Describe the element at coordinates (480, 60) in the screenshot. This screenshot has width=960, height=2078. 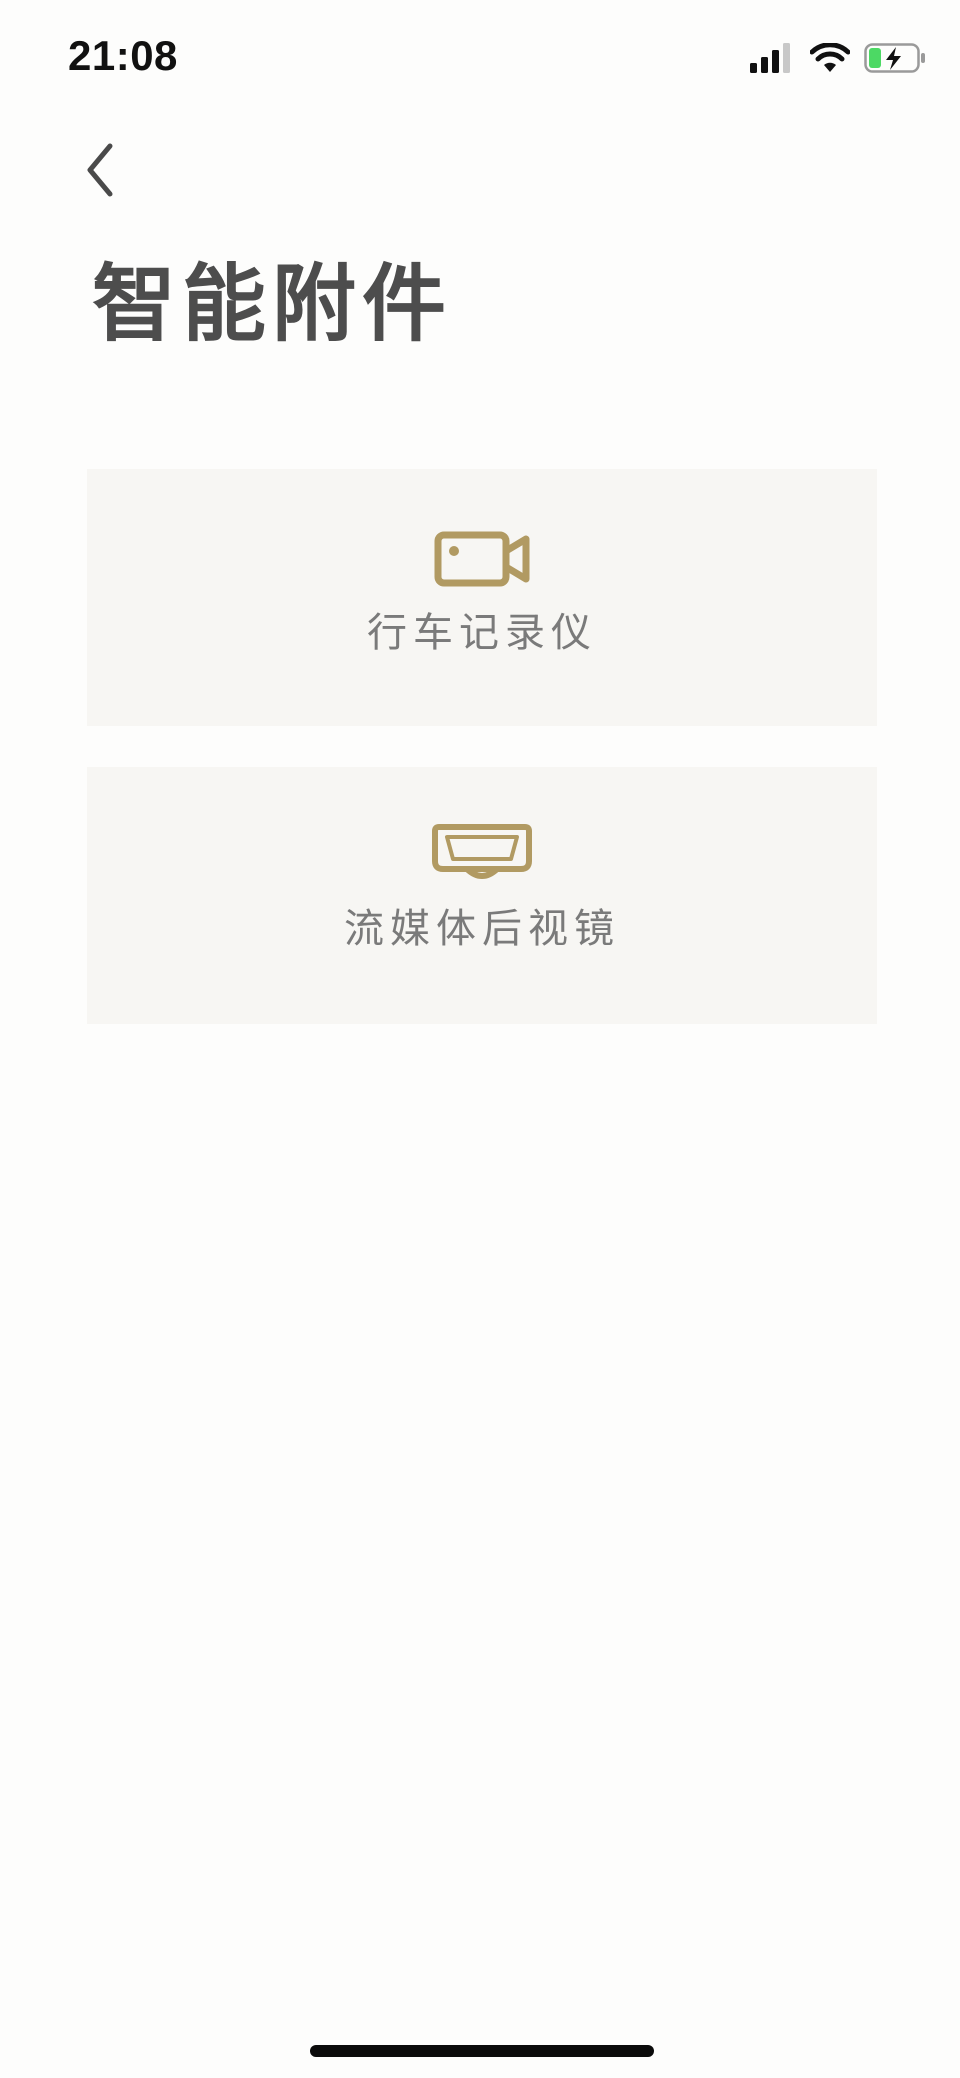
I see `status-bar: 21:08` at that location.